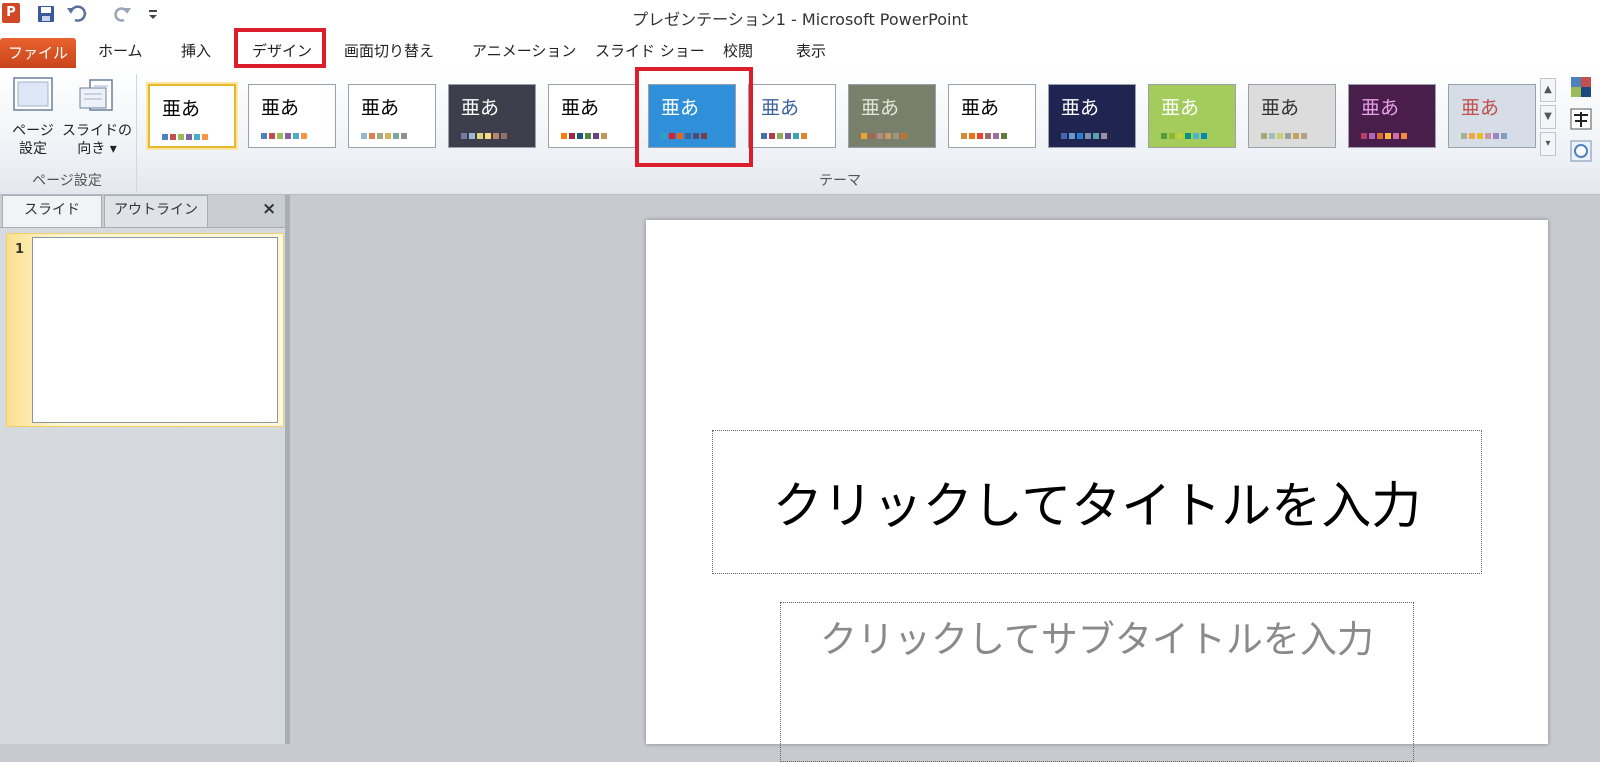  Describe the element at coordinates (38, 53) in the screenshot. I see `tab-file: ファイル` at that location.